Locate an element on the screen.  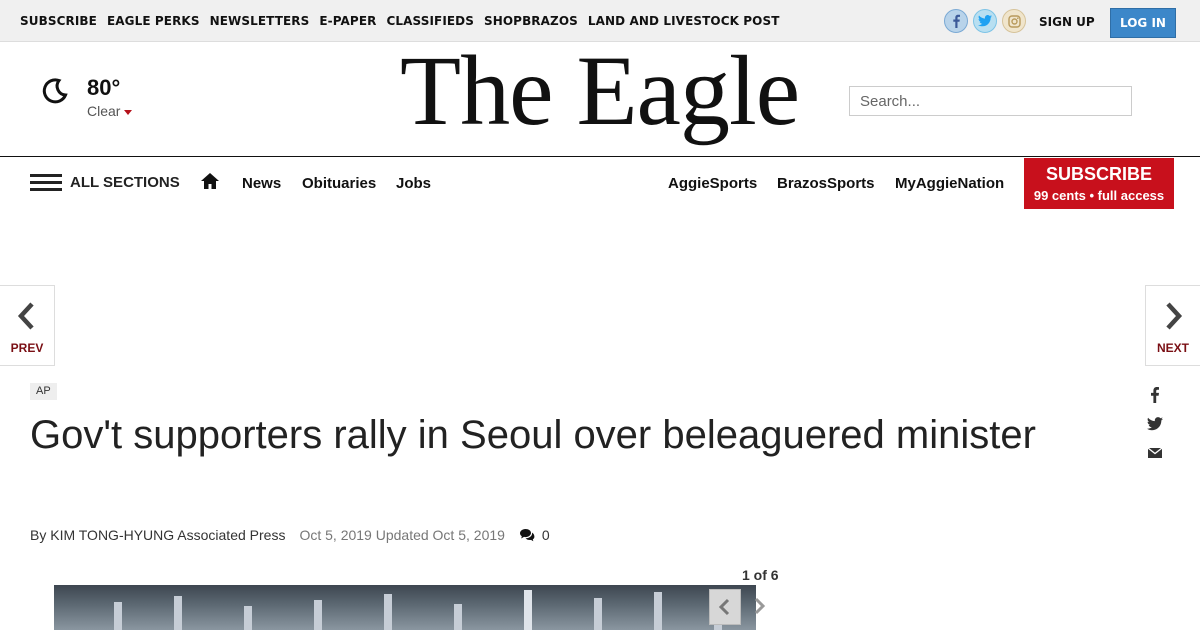
share-twitter-icon is located at coordinates (1155, 424).